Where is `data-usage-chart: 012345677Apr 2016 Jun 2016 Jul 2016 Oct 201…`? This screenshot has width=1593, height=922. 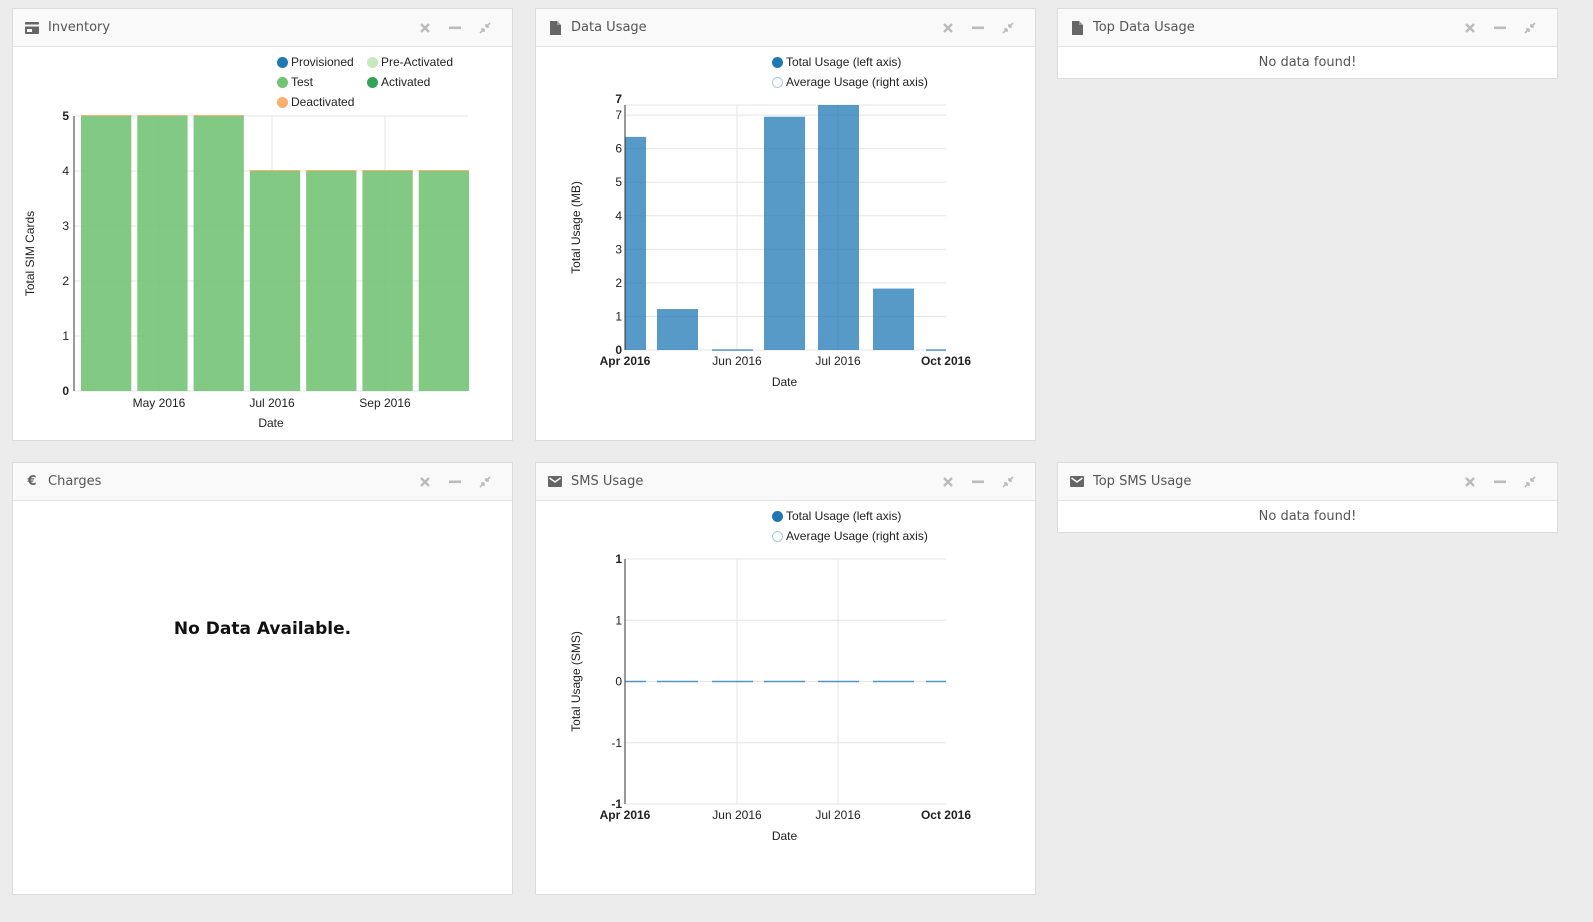 data-usage-chart: 012345677Apr 2016 Jun 2016 Jul 2016 Oct 201… is located at coordinates (770, 240).